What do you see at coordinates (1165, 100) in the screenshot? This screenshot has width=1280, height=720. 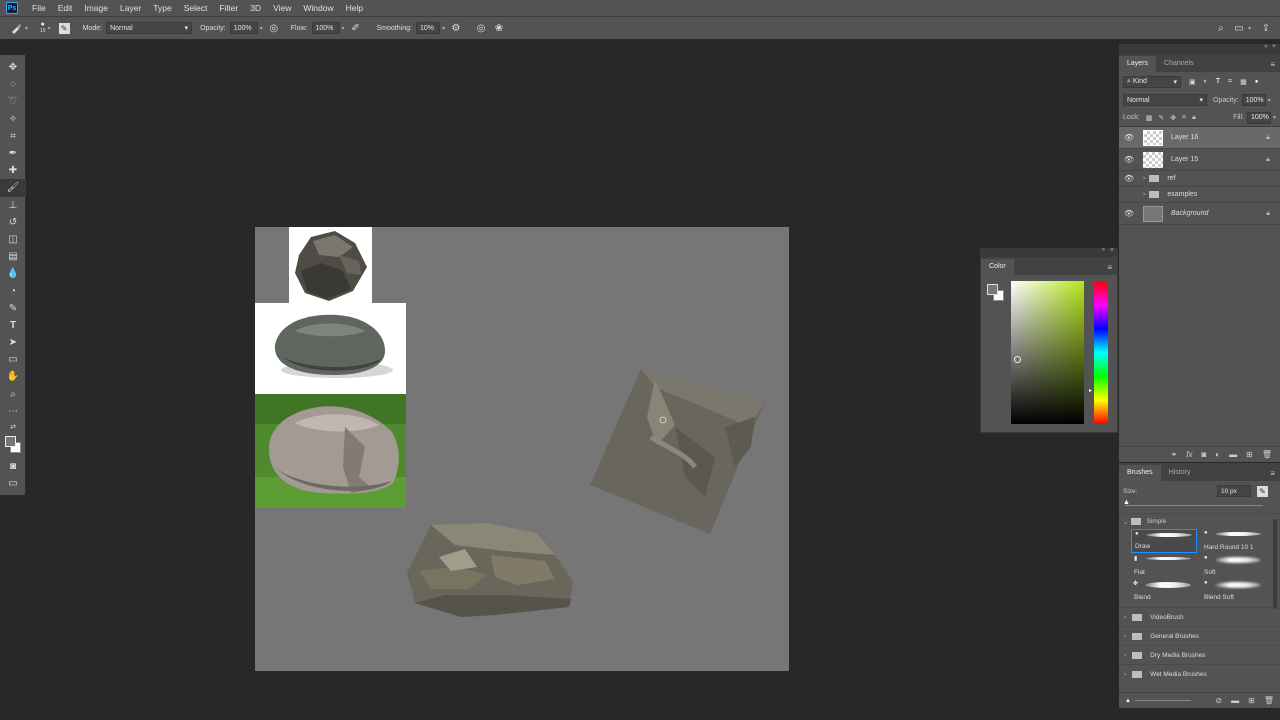 I see `blend-mode-select: Normal ▾` at bounding box center [1165, 100].